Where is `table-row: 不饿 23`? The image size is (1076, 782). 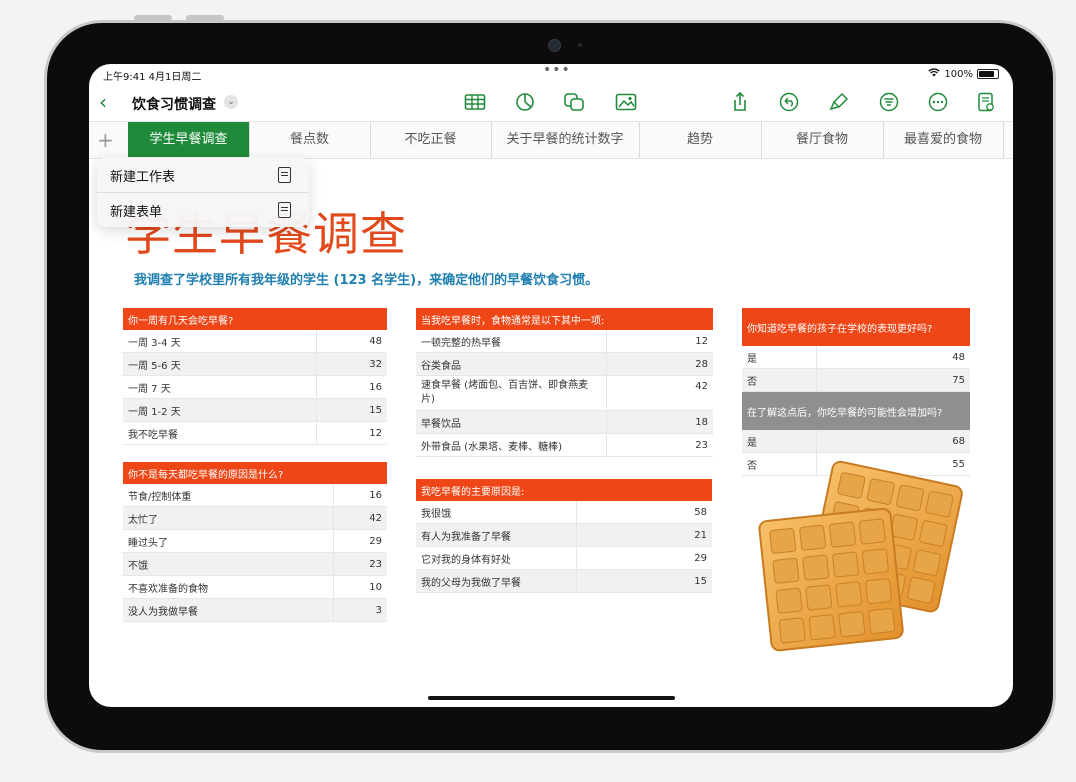
table-row: 不饿 23 is located at coordinates (255, 564).